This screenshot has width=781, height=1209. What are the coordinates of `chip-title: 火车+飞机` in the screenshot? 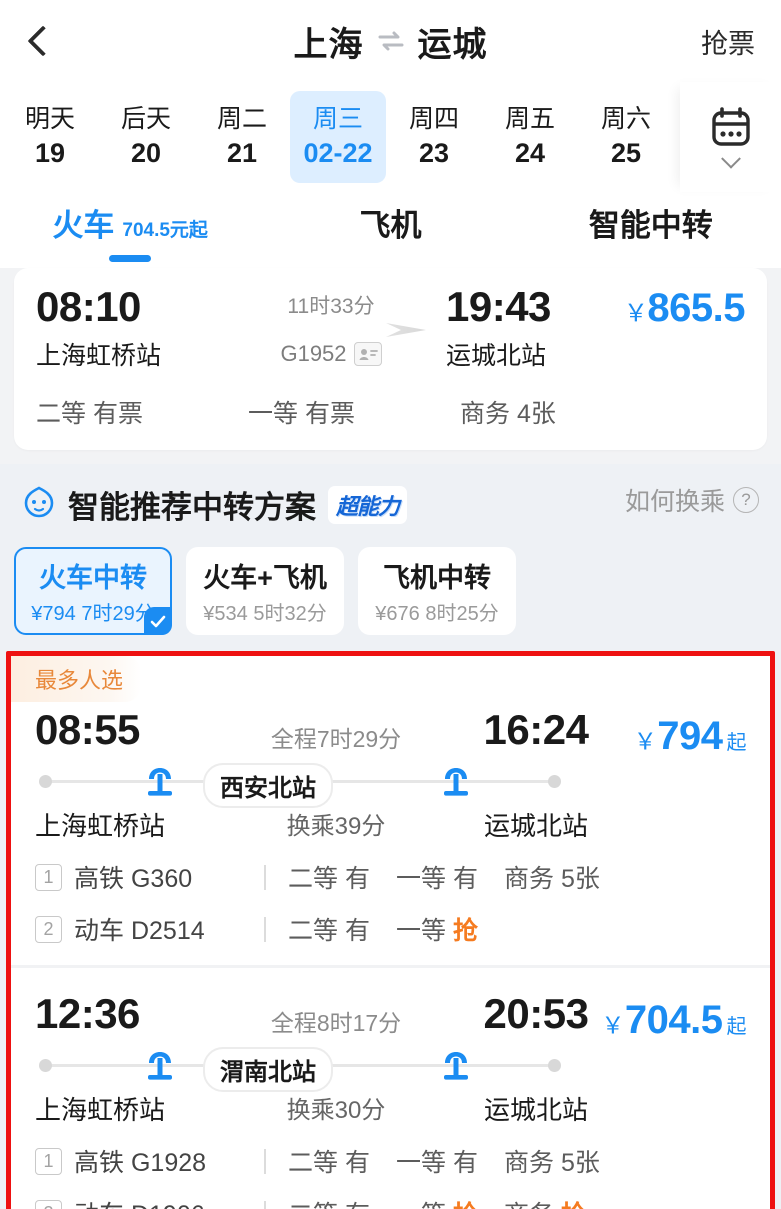 It's located at (265, 578).